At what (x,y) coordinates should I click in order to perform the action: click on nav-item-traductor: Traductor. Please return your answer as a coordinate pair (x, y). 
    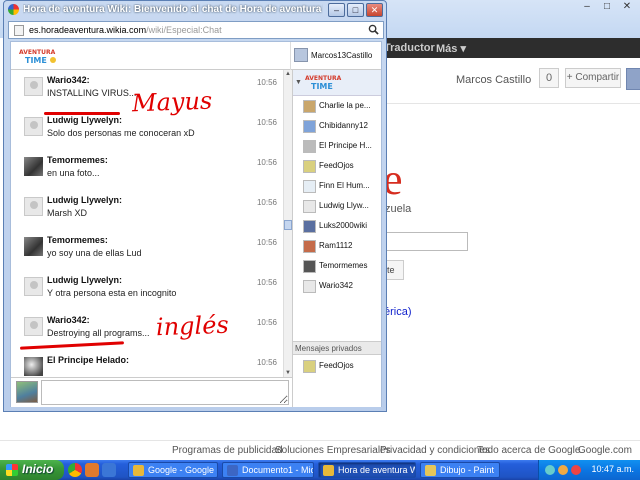
    Looking at the image, I should click on (409, 48).